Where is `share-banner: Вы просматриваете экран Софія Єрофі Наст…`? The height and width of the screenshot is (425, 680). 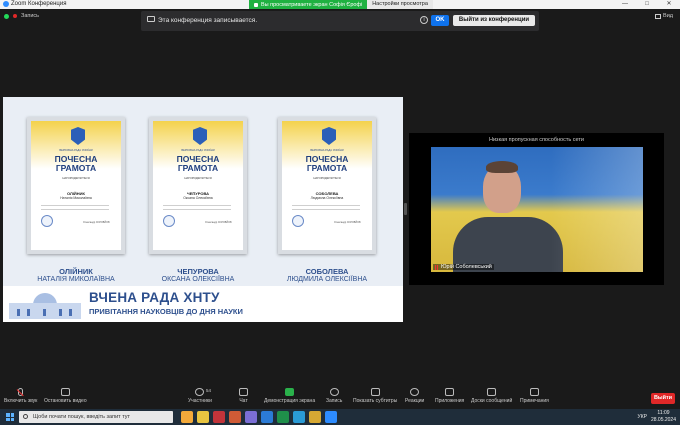 share-banner: Вы просматриваете экран Софія Єрофі Наст… is located at coordinates (341, 4).